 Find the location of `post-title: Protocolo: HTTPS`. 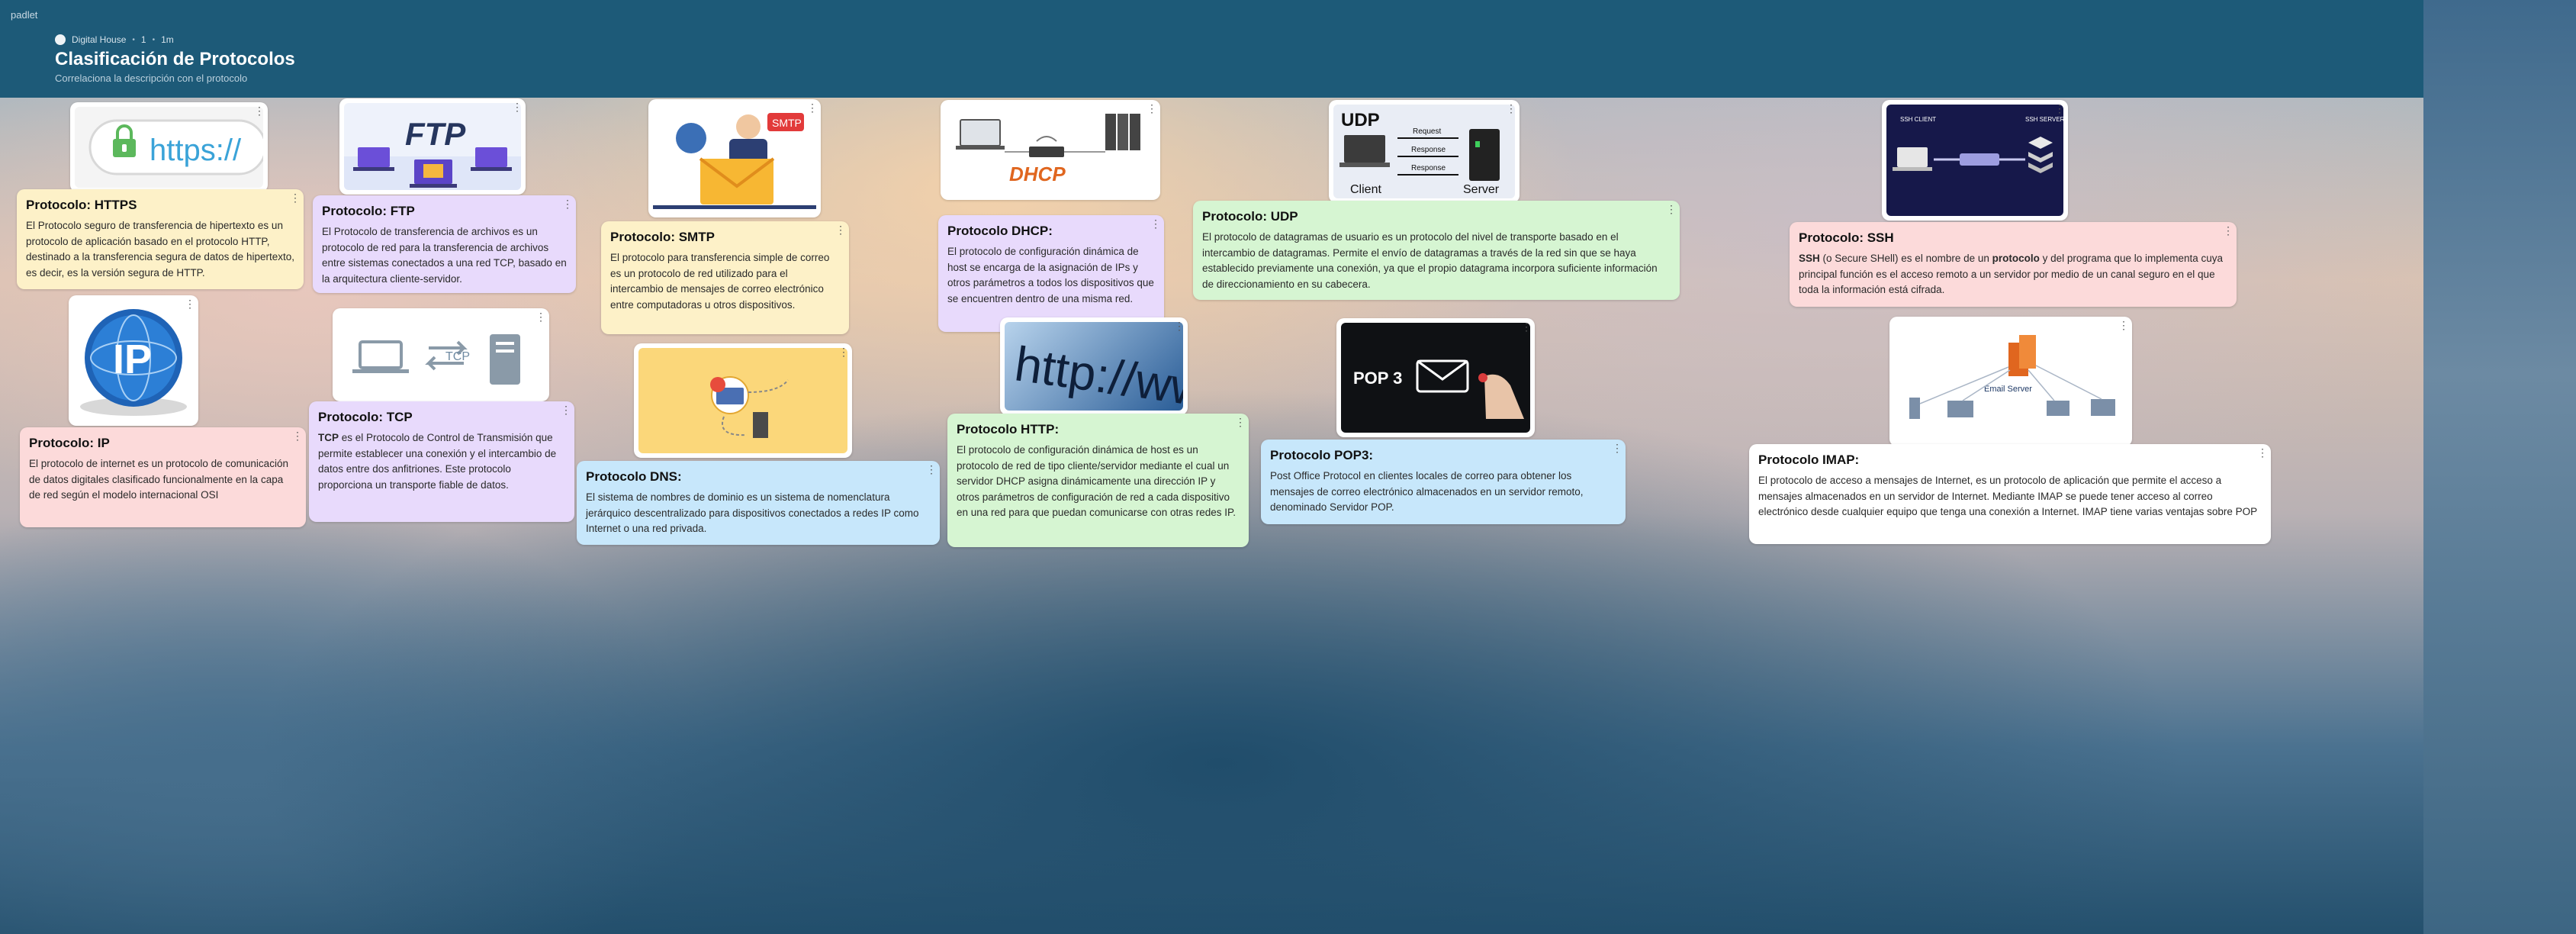

post-title: Protocolo: HTTPS is located at coordinates (81, 205).